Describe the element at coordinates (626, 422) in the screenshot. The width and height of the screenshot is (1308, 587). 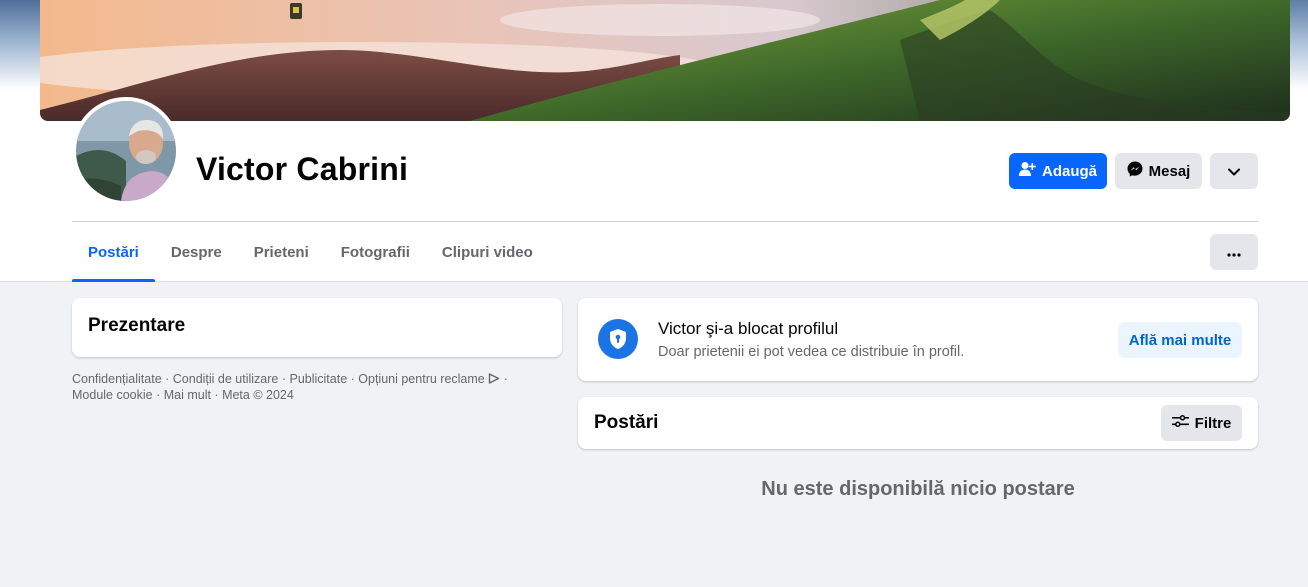
I see `posts-title: Postări` at that location.